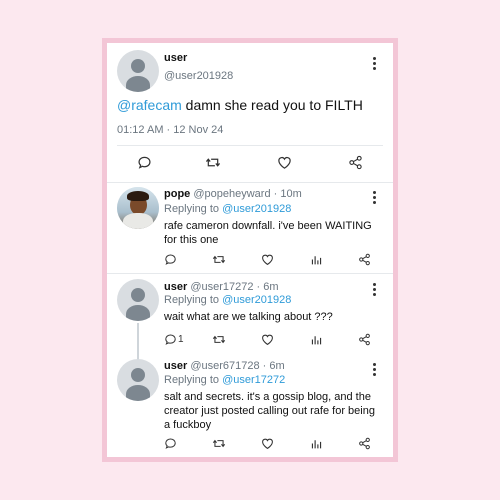  I want to click on reply-header: pope @popeheyward · 10m, so click(233, 194).